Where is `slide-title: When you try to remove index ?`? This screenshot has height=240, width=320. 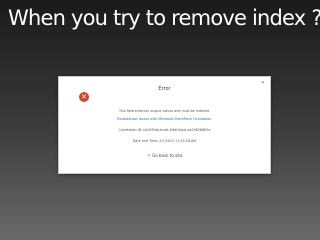 slide-title: When you try to remove index ? is located at coordinates (164, 18).